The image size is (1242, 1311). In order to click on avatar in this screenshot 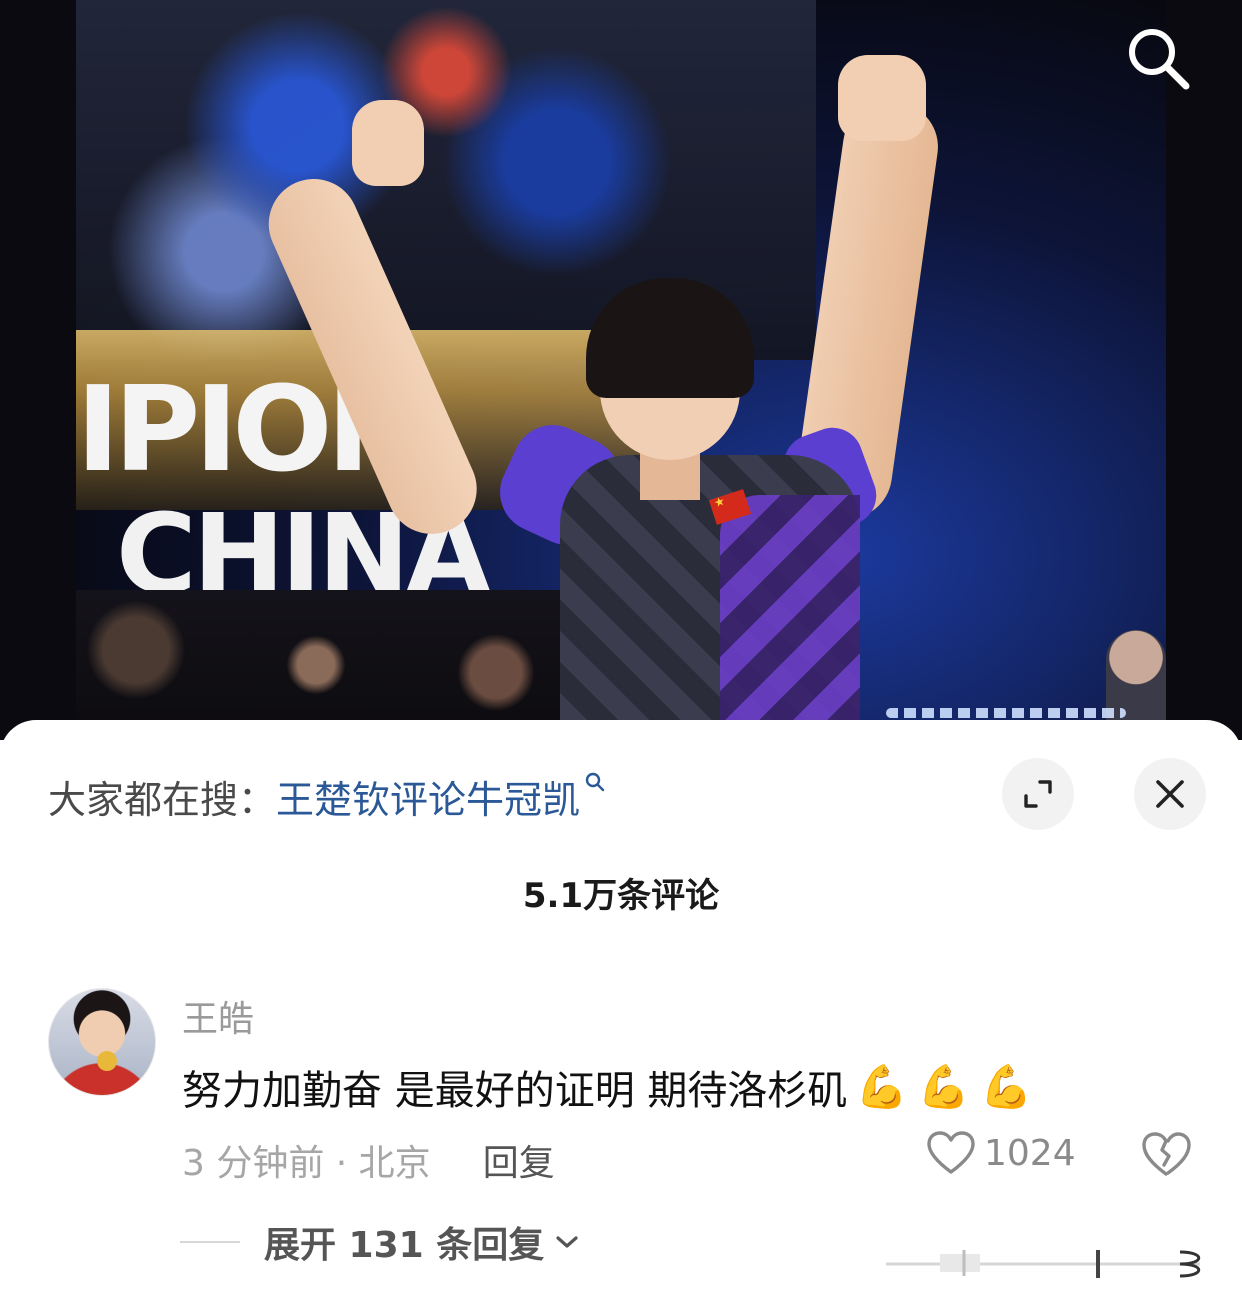, I will do `click(102, 1042)`.